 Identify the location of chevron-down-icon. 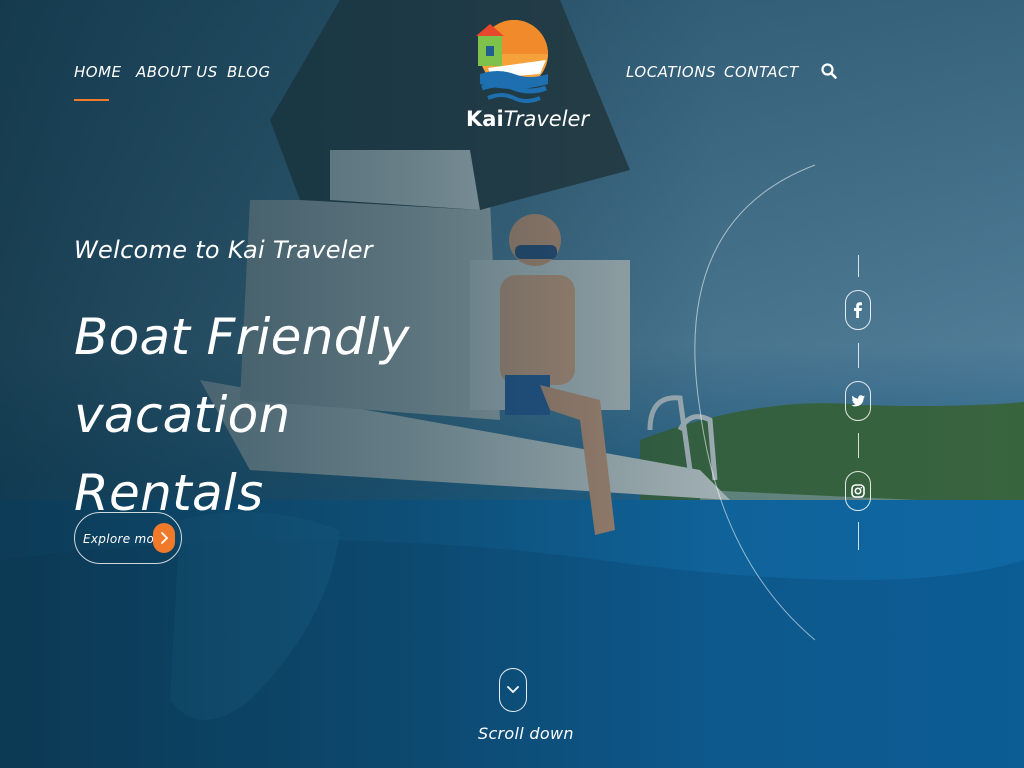
(513, 690).